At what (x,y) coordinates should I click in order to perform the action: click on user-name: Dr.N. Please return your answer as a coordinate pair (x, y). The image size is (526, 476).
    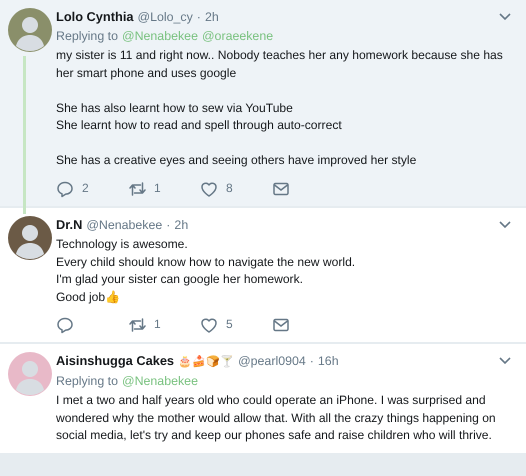
    Looking at the image, I should click on (69, 224).